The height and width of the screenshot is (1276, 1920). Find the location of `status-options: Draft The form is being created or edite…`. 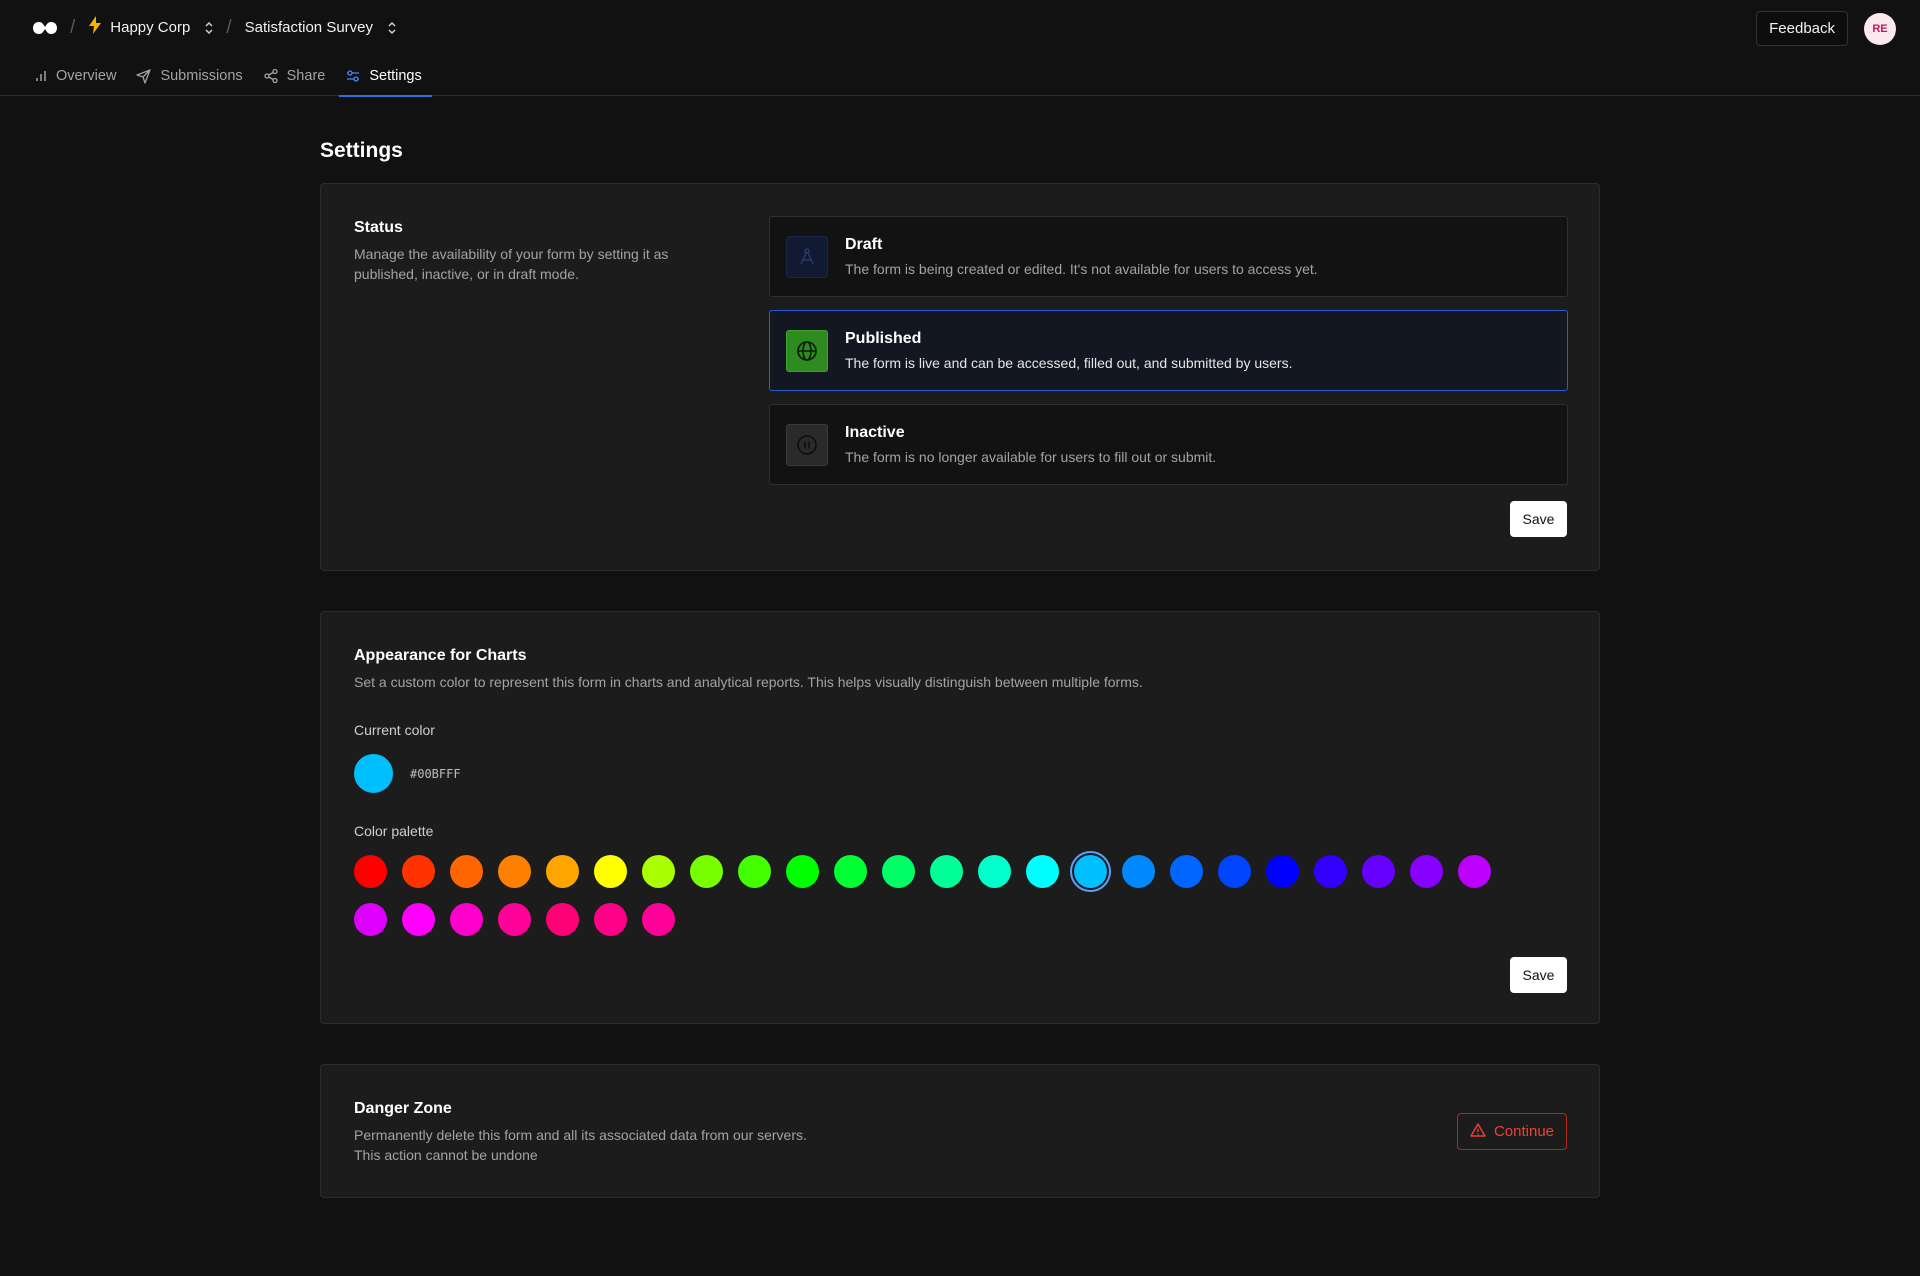

status-options: Draft The form is being created or edite… is located at coordinates (1168, 357).